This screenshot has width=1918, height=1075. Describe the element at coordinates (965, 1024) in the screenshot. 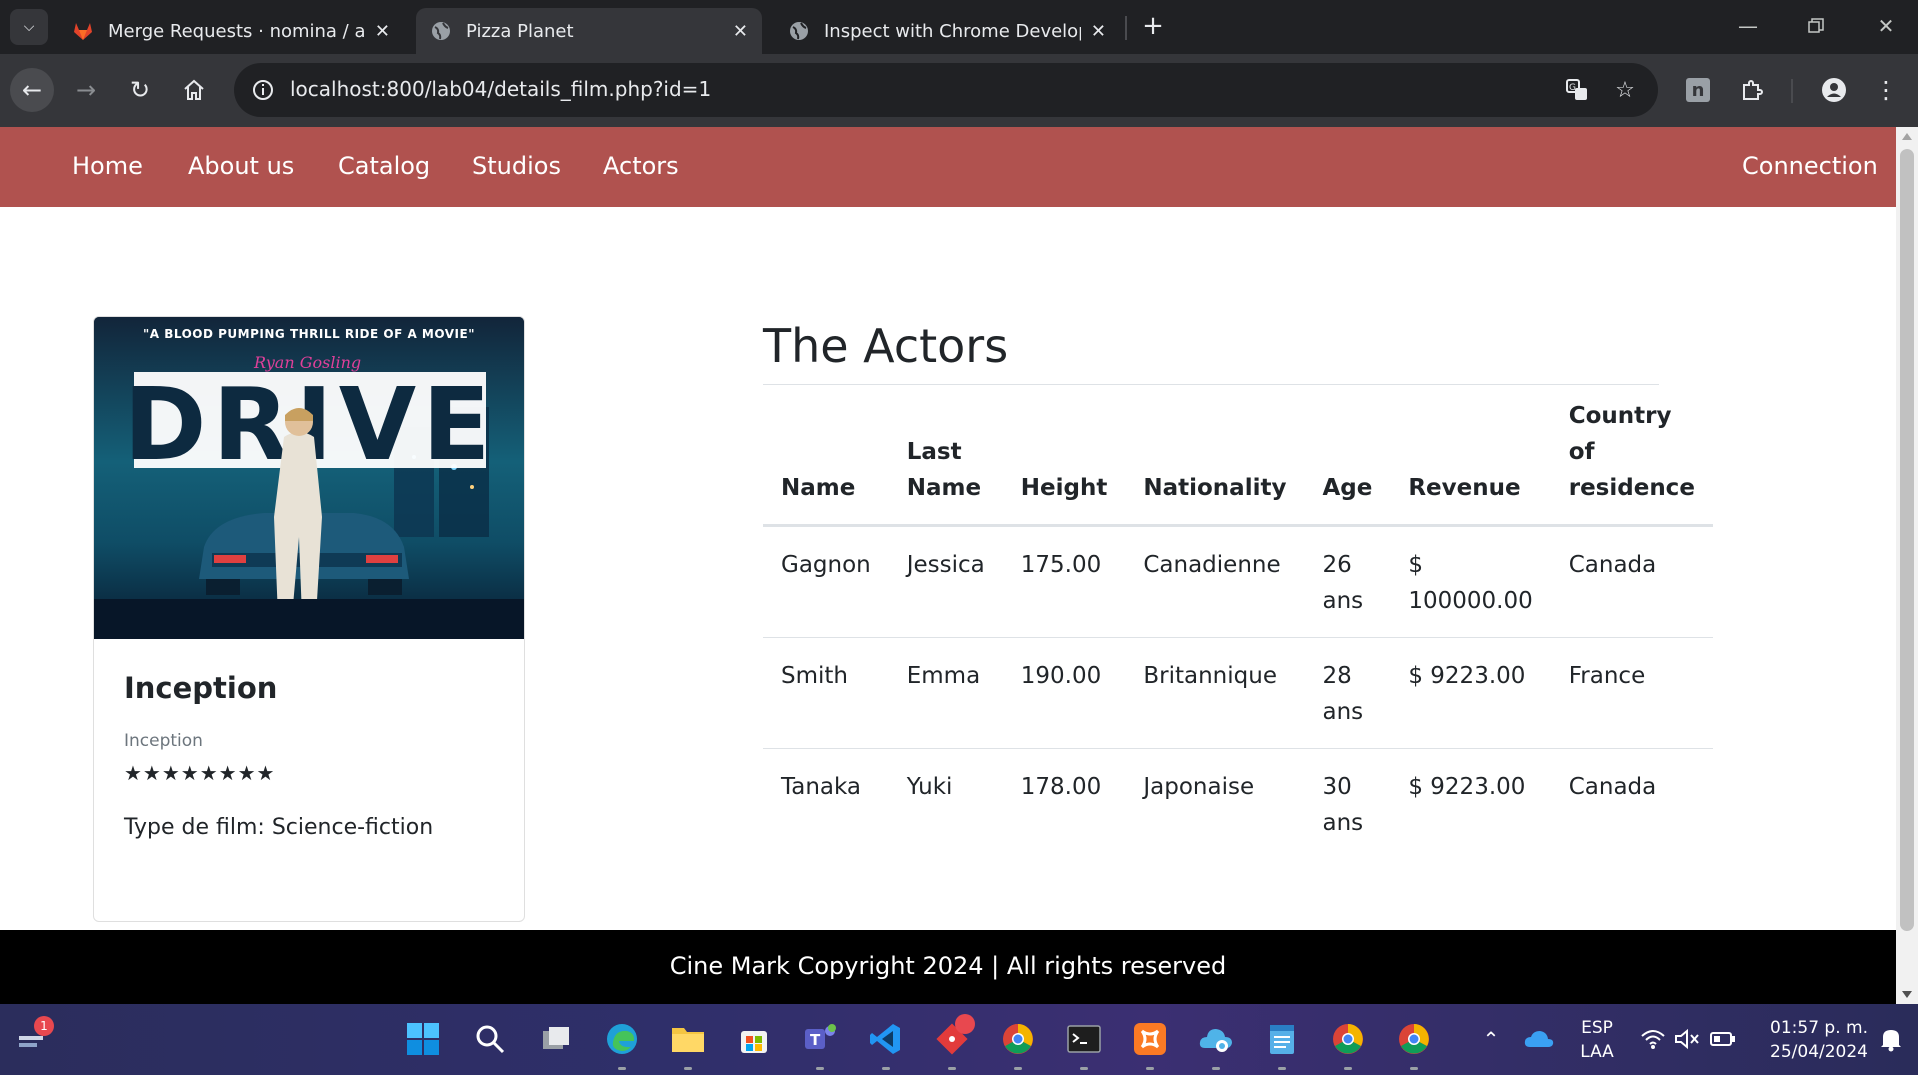

I see `app-badge-dot` at that location.